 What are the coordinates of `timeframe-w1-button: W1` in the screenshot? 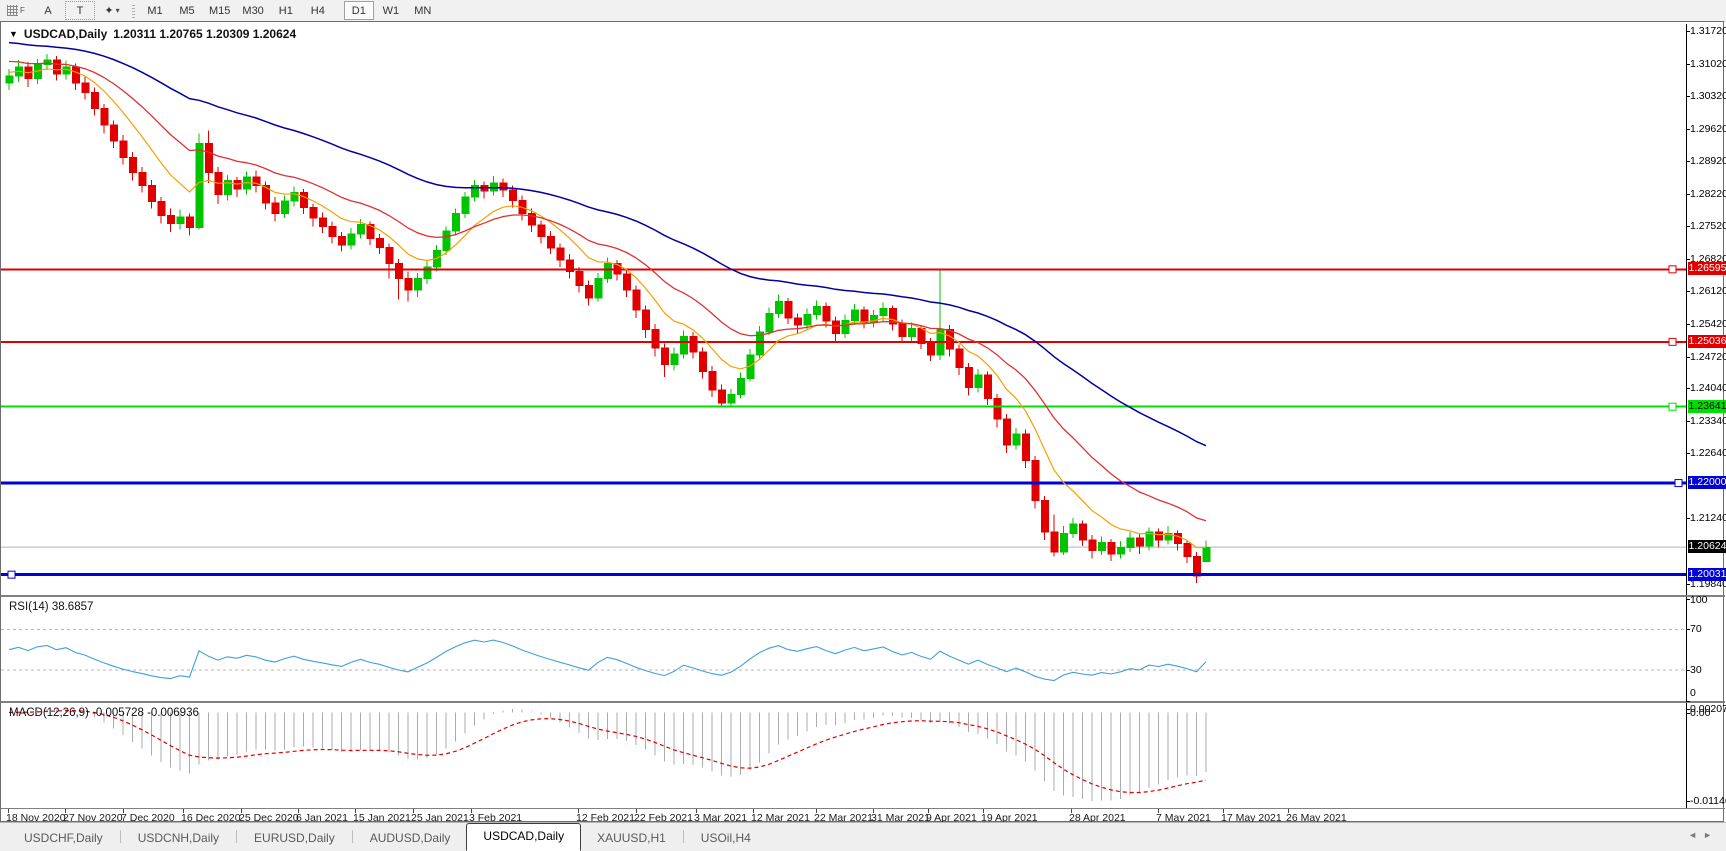 It's located at (391, 10).